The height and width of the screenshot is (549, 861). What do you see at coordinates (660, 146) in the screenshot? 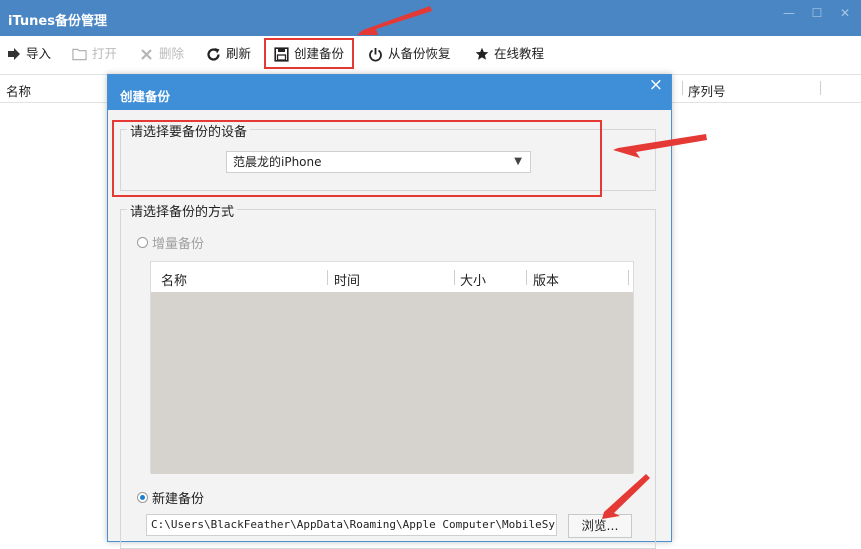
I see `annotation-arrow-device` at bounding box center [660, 146].